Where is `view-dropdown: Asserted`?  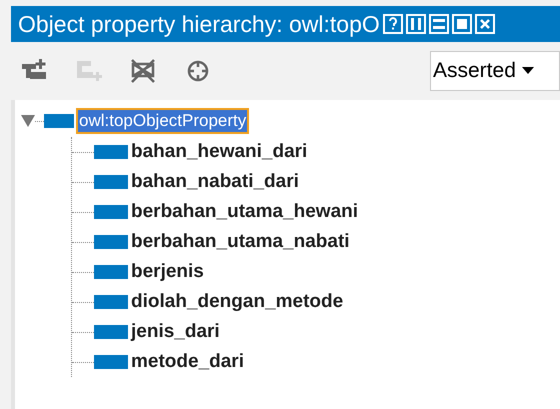 view-dropdown: Asserted is located at coordinates (495, 71).